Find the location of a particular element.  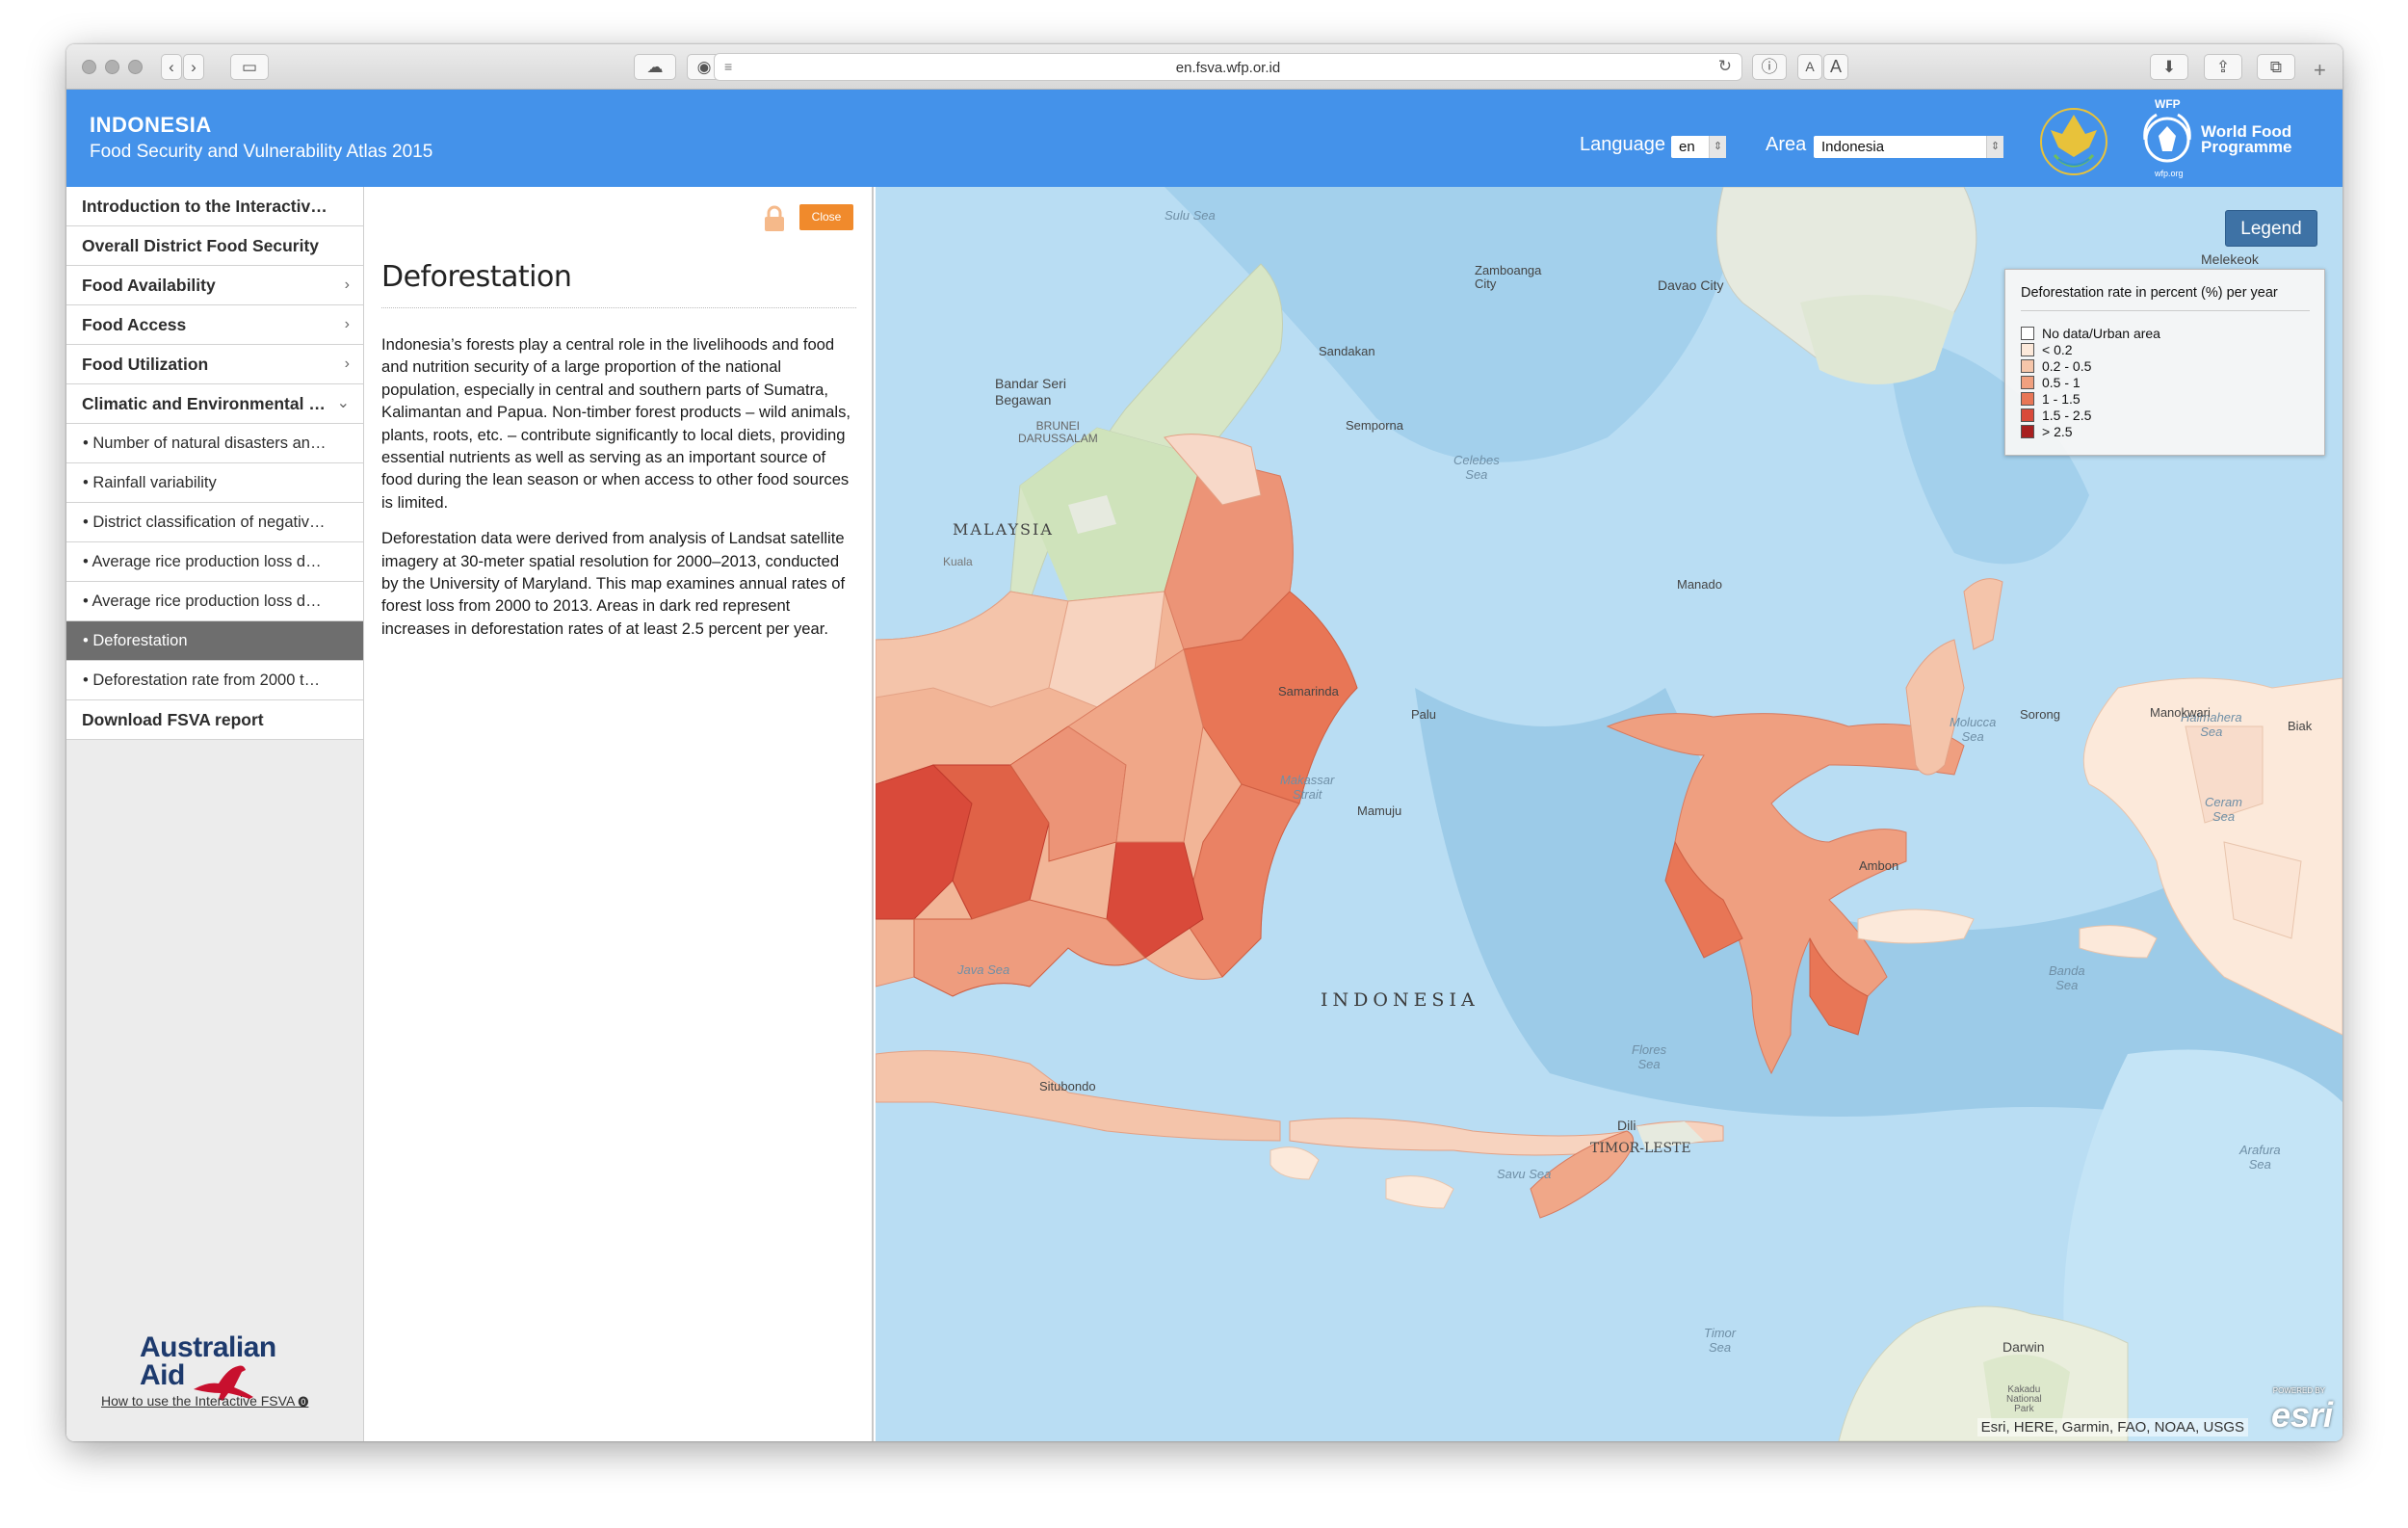

back-button: ‹ is located at coordinates (171, 67).